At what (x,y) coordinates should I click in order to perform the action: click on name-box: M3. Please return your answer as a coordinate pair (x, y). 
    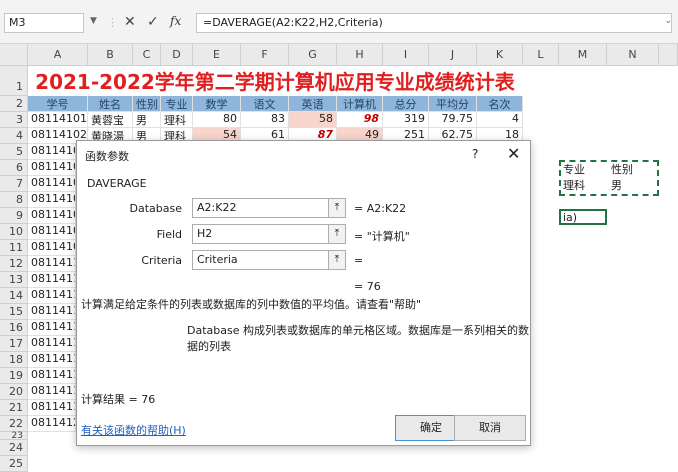
    Looking at the image, I should click on (44, 23).